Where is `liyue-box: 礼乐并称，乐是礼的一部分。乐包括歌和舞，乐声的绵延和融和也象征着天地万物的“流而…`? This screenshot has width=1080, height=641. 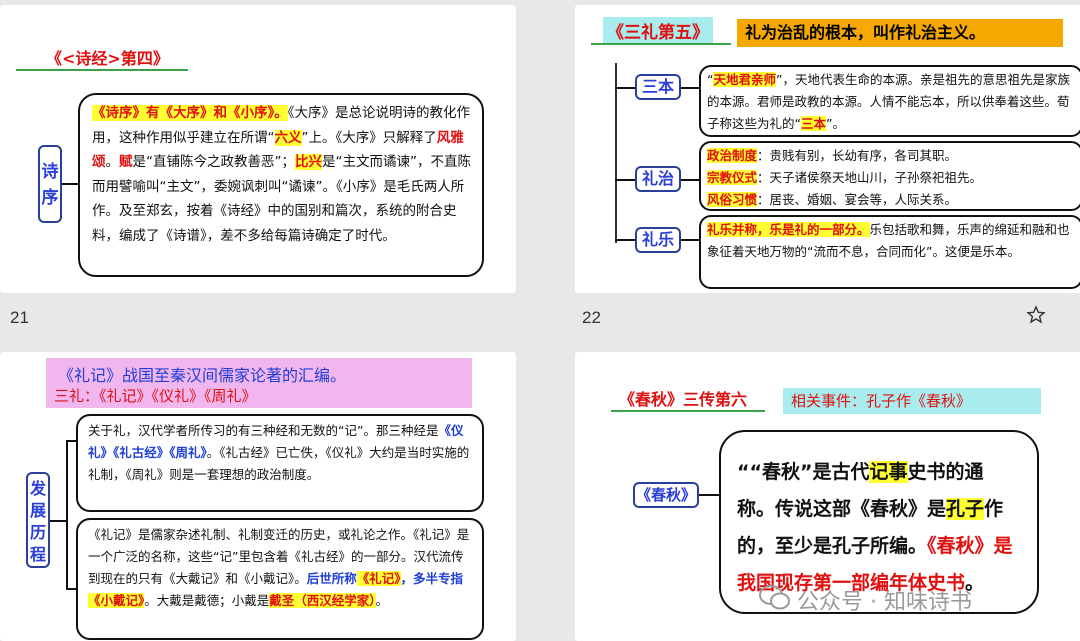 liyue-box: 礼乐并称，乐是礼的一部分。乐包括歌和舞，乐声的绵延和融和也象征着天地万物的“流而… is located at coordinates (889, 252).